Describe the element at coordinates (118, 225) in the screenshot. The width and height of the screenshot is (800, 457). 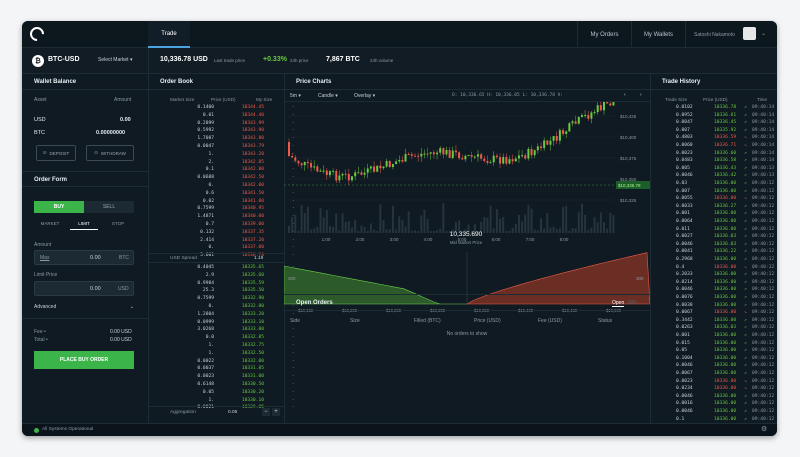
I see `tab-stop: STOP` at that location.